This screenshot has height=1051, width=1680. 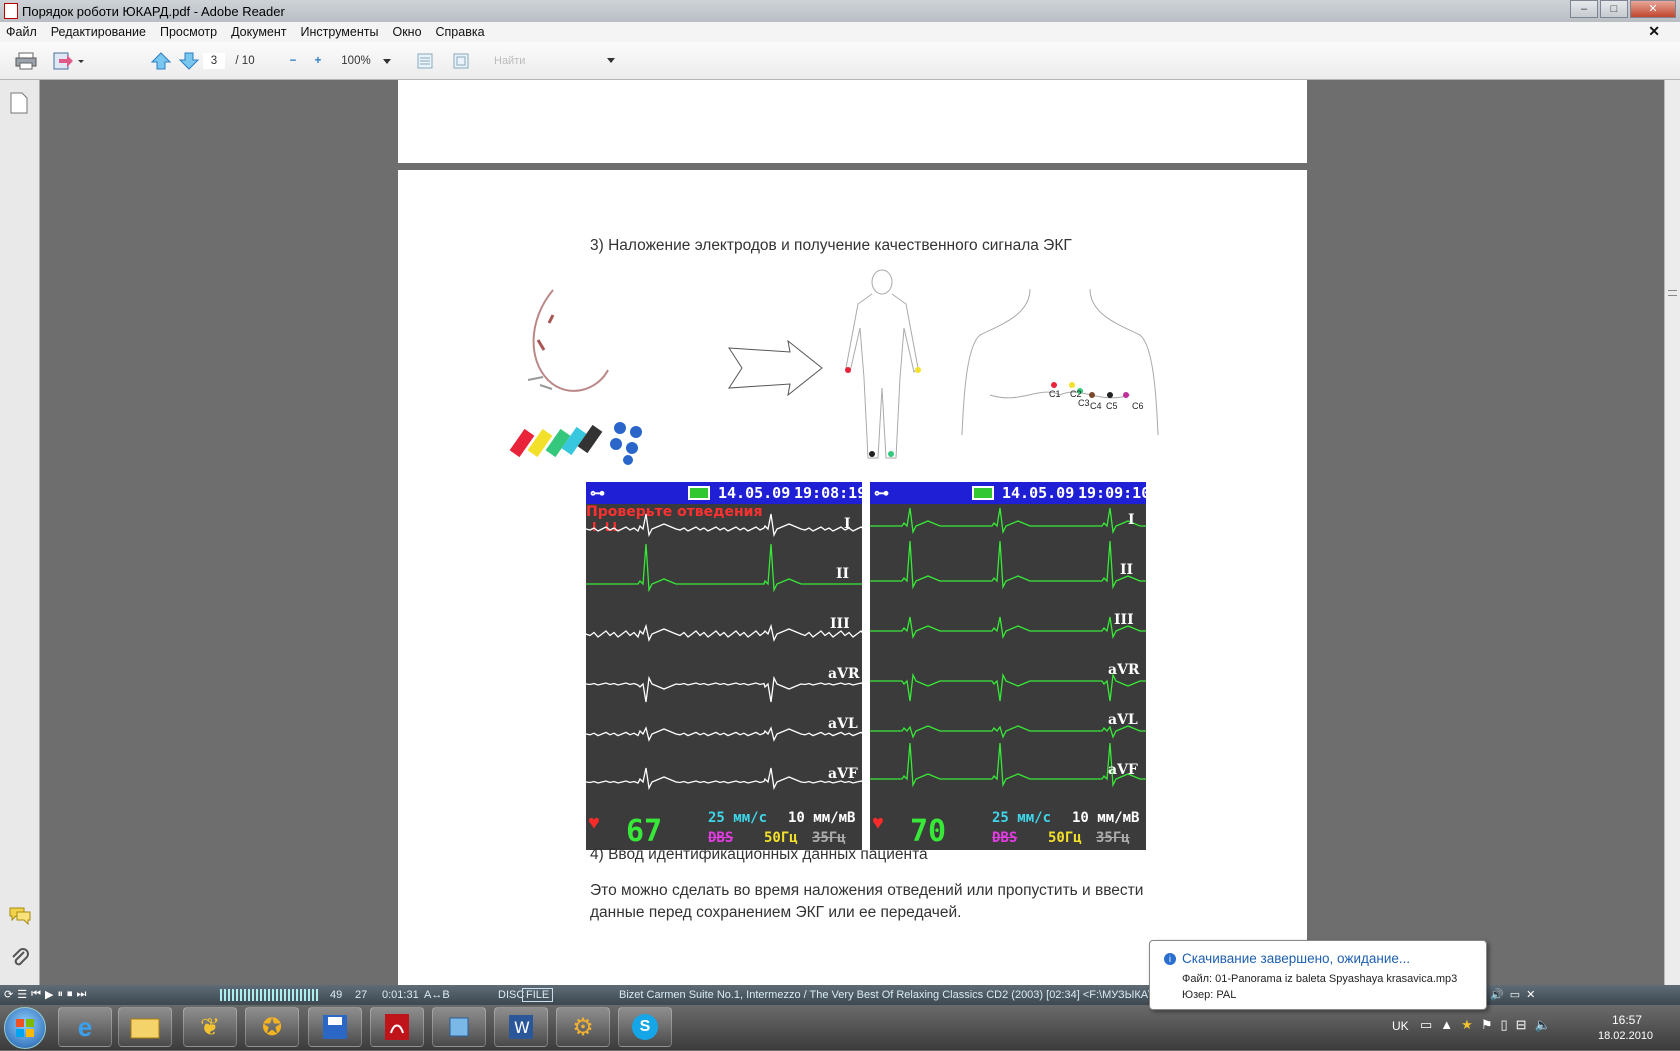 What do you see at coordinates (210, 1027) in the screenshot?
I see `butterfly-app-icon: ❦` at bounding box center [210, 1027].